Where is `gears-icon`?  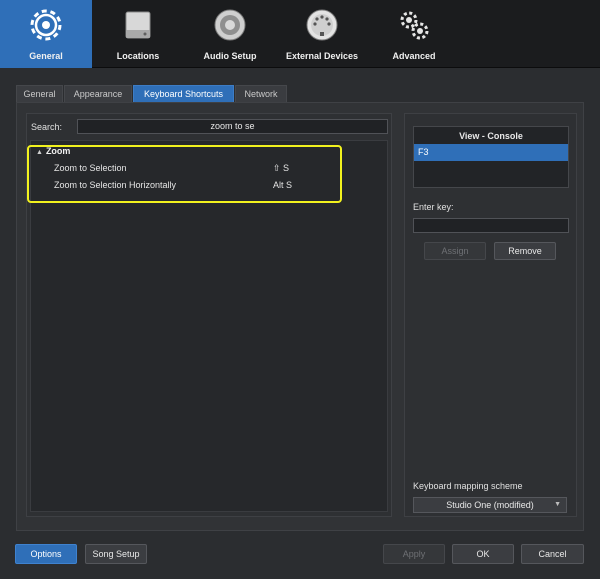 gears-icon is located at coordinates (414, 25).